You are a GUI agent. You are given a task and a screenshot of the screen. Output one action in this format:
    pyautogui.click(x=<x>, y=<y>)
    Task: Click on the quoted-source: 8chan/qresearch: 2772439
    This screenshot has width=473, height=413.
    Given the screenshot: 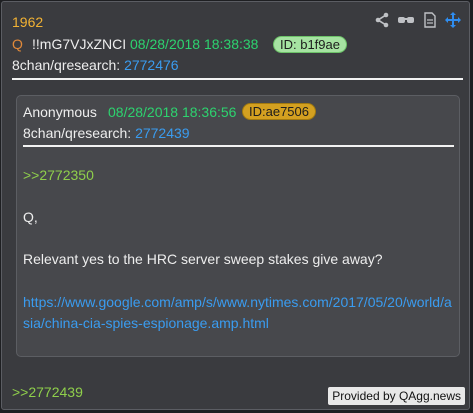 What is the action you would take?
    pyautogui.click(x=106, y=133)
    